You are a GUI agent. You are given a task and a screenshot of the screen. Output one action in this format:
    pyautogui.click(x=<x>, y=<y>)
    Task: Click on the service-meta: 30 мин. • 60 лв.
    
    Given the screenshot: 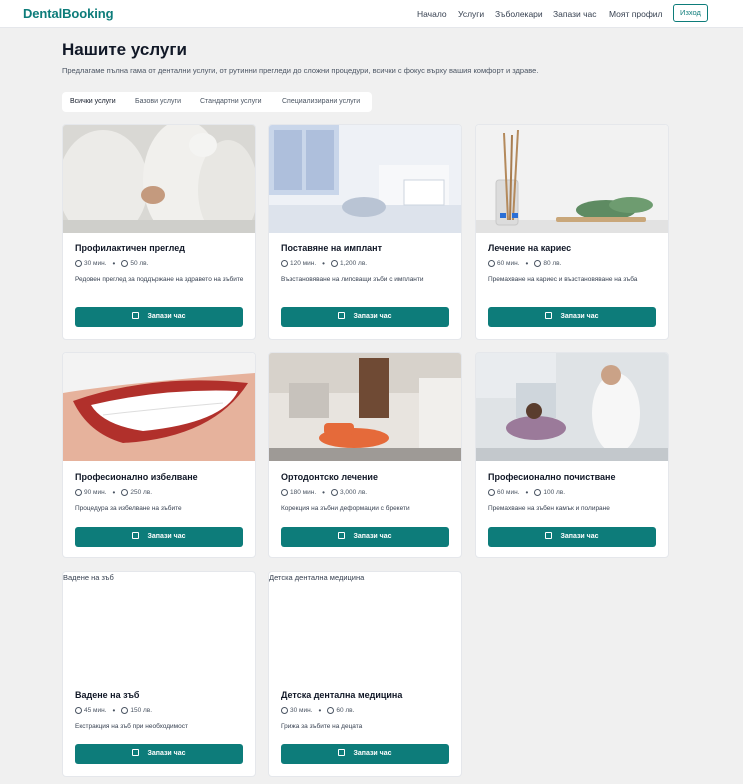 What is the action you would take?
    pyautogui.click(x=317, y=710)
    